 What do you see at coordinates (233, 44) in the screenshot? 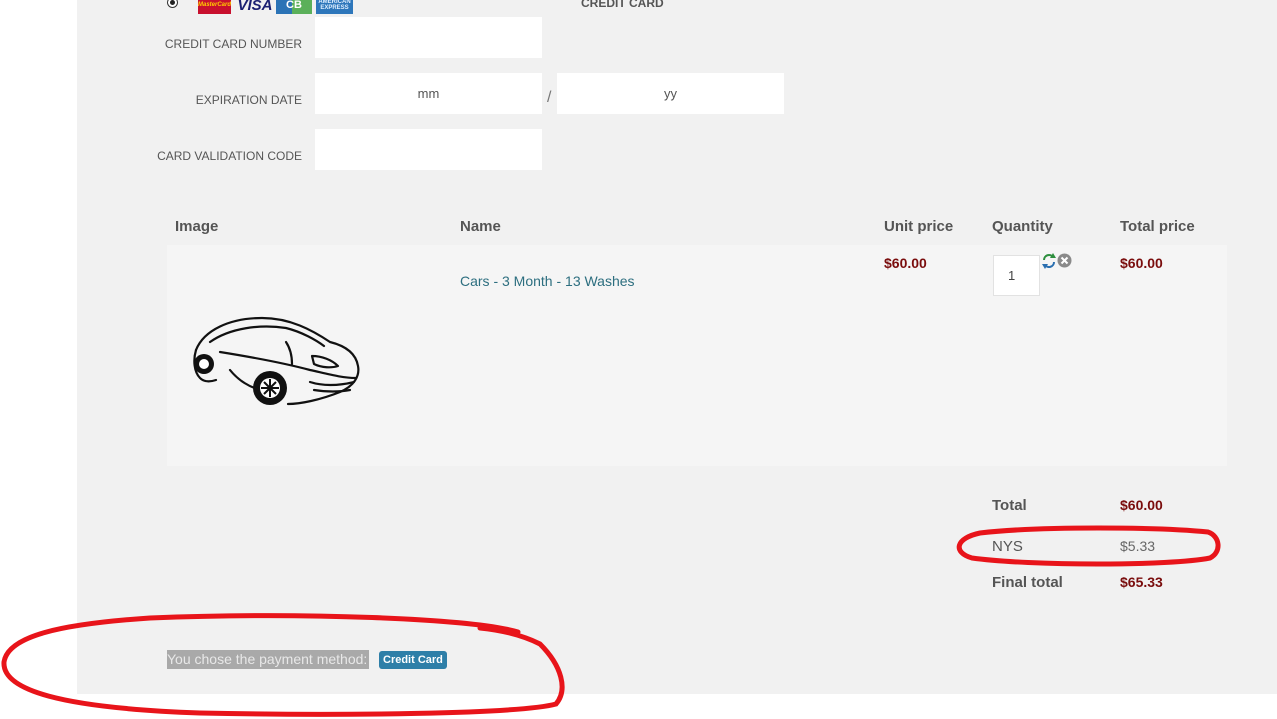
I see `card-number-label: CREDIT CARD NUMBER` at bounding box center [233, 44].